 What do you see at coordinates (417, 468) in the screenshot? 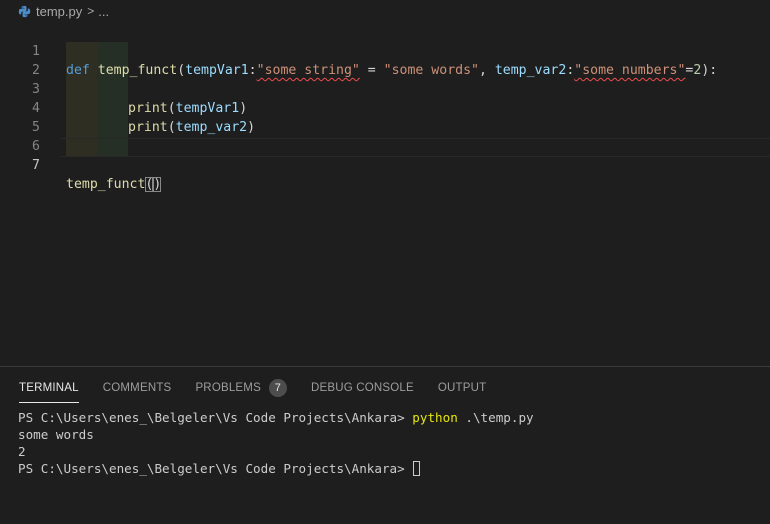
I see `terminal-cursor` at bounding box center [417, 468].